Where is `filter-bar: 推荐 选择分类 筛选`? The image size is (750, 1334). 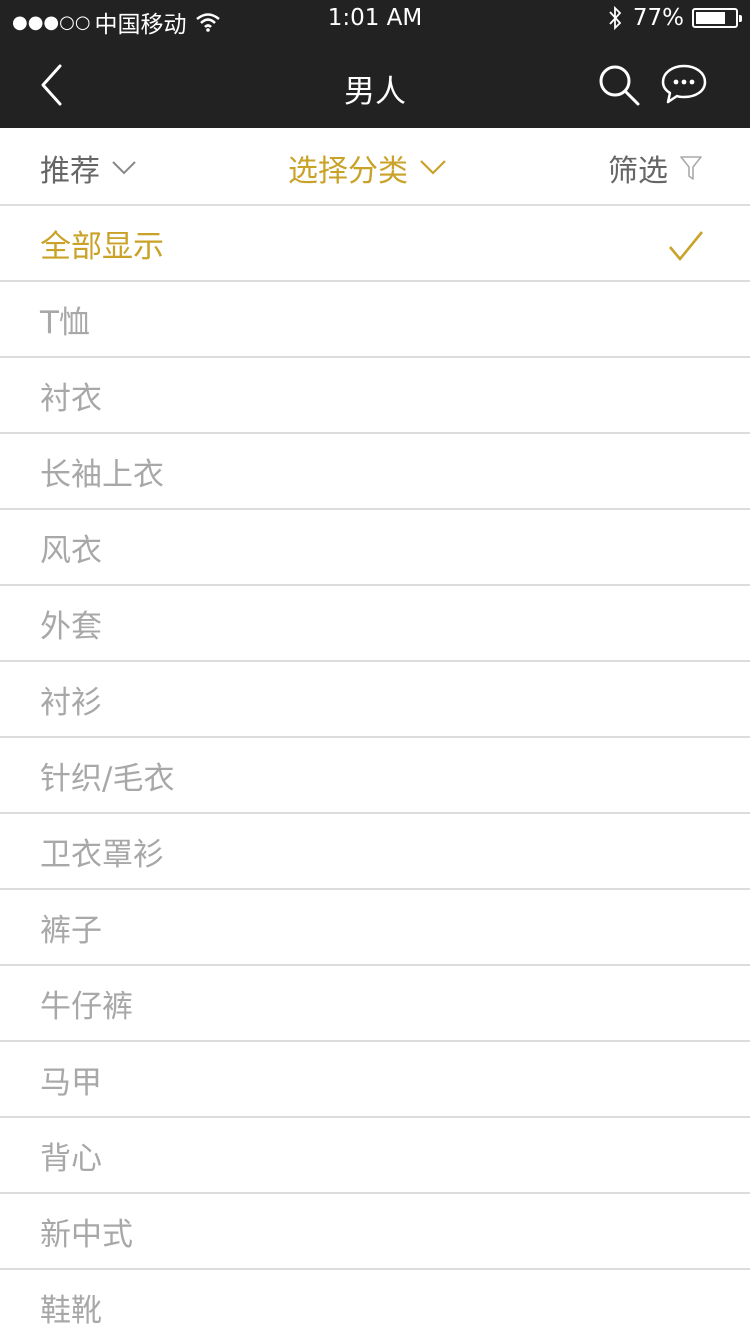
filter-bar: 推荐 选择分类 筛选 is located at coordinates (375, 167).